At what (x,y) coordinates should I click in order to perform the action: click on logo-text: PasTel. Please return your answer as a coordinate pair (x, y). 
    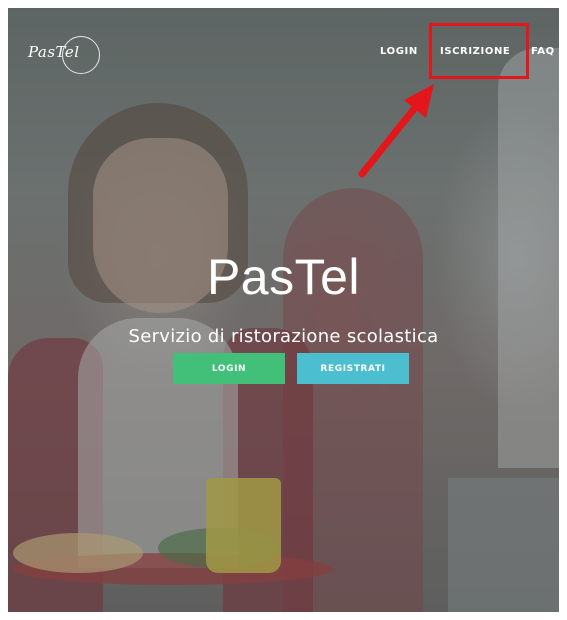
    Looking at the image, I should click on (54, 52).